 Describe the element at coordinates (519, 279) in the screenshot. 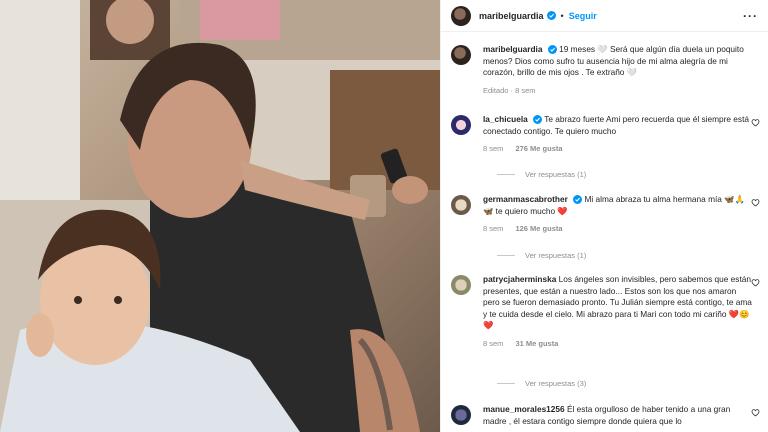

I see `comment-username: patrycjaherminska` at that location.